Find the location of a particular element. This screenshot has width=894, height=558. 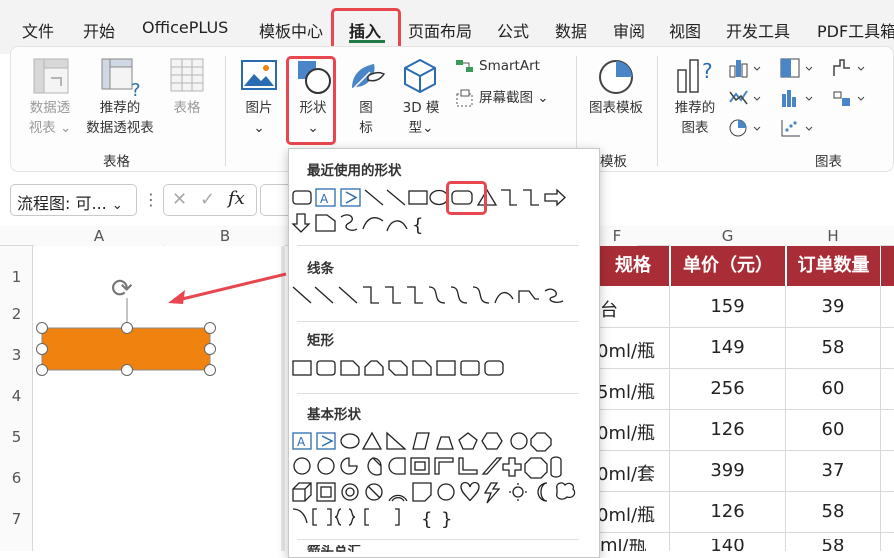

menu-data: 数据 is located at coordinates (571, 30).